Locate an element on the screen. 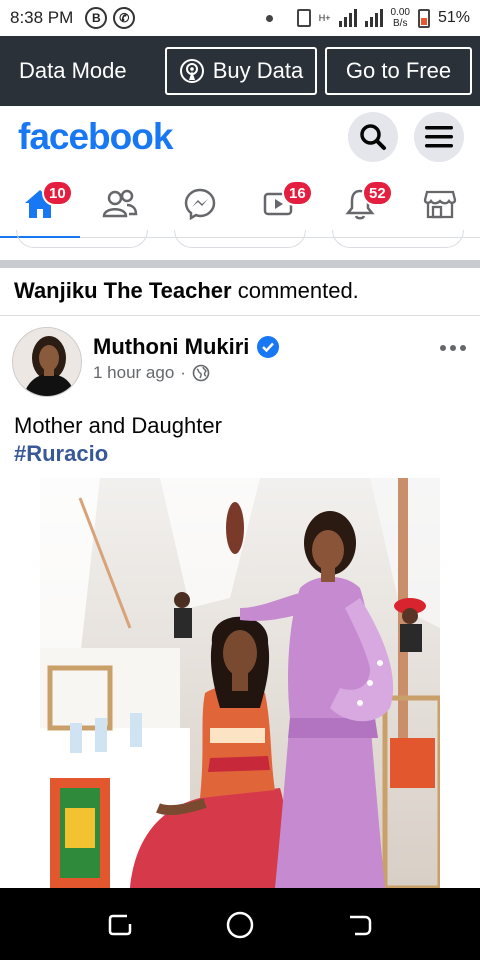 Image resolution: width=480 pixels, height=960 pixels. tab-messenger is located at coordinates (200, 204).